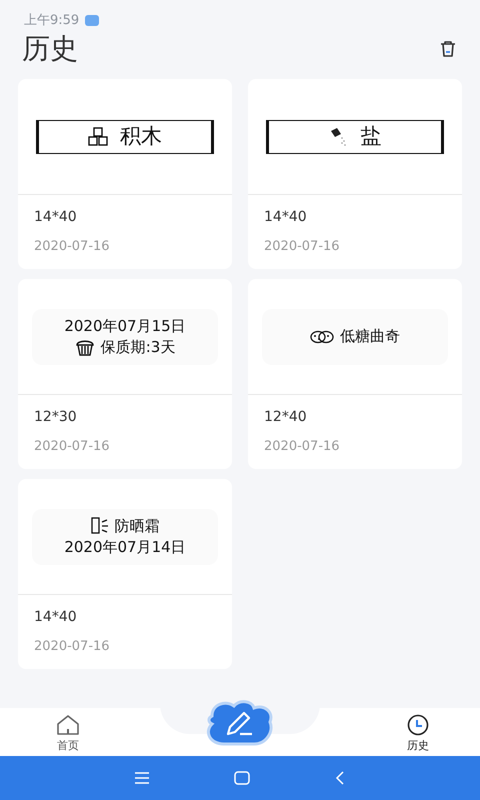  I want to click on label-text: 防晒霜, so click(137, 526).